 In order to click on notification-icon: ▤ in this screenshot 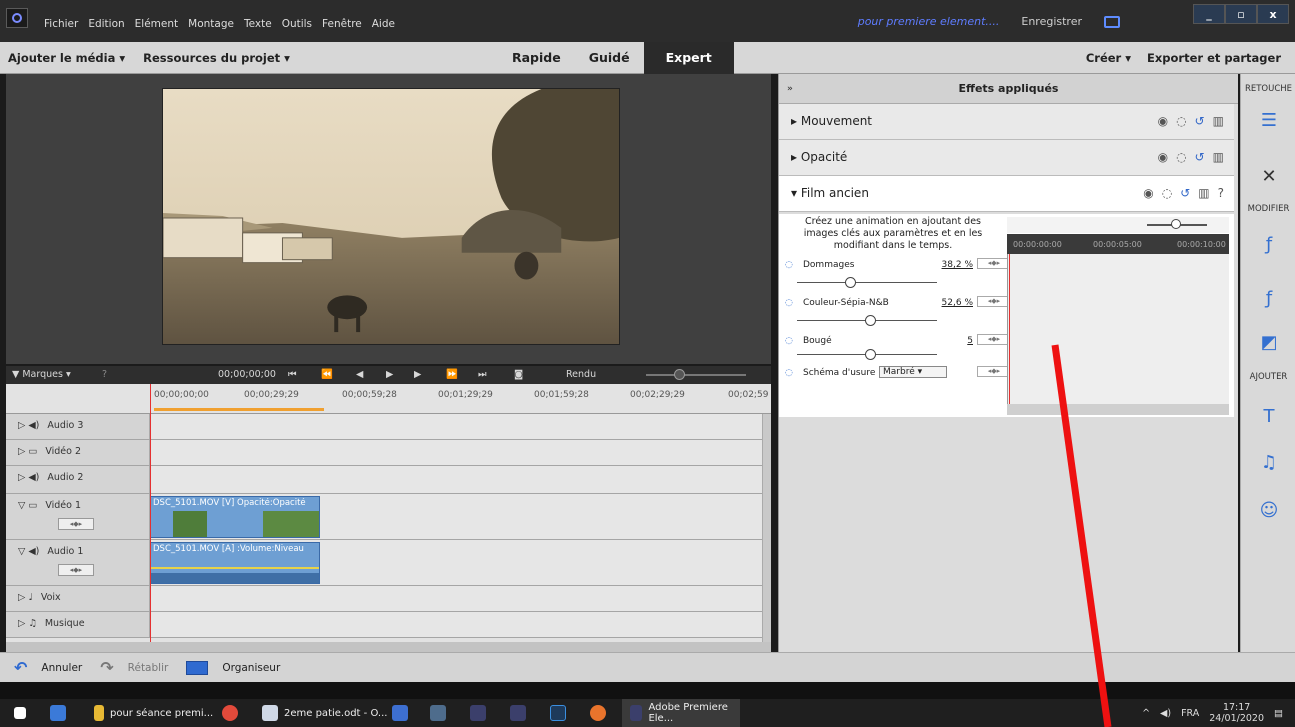, I will do `click(1278, 713)`.